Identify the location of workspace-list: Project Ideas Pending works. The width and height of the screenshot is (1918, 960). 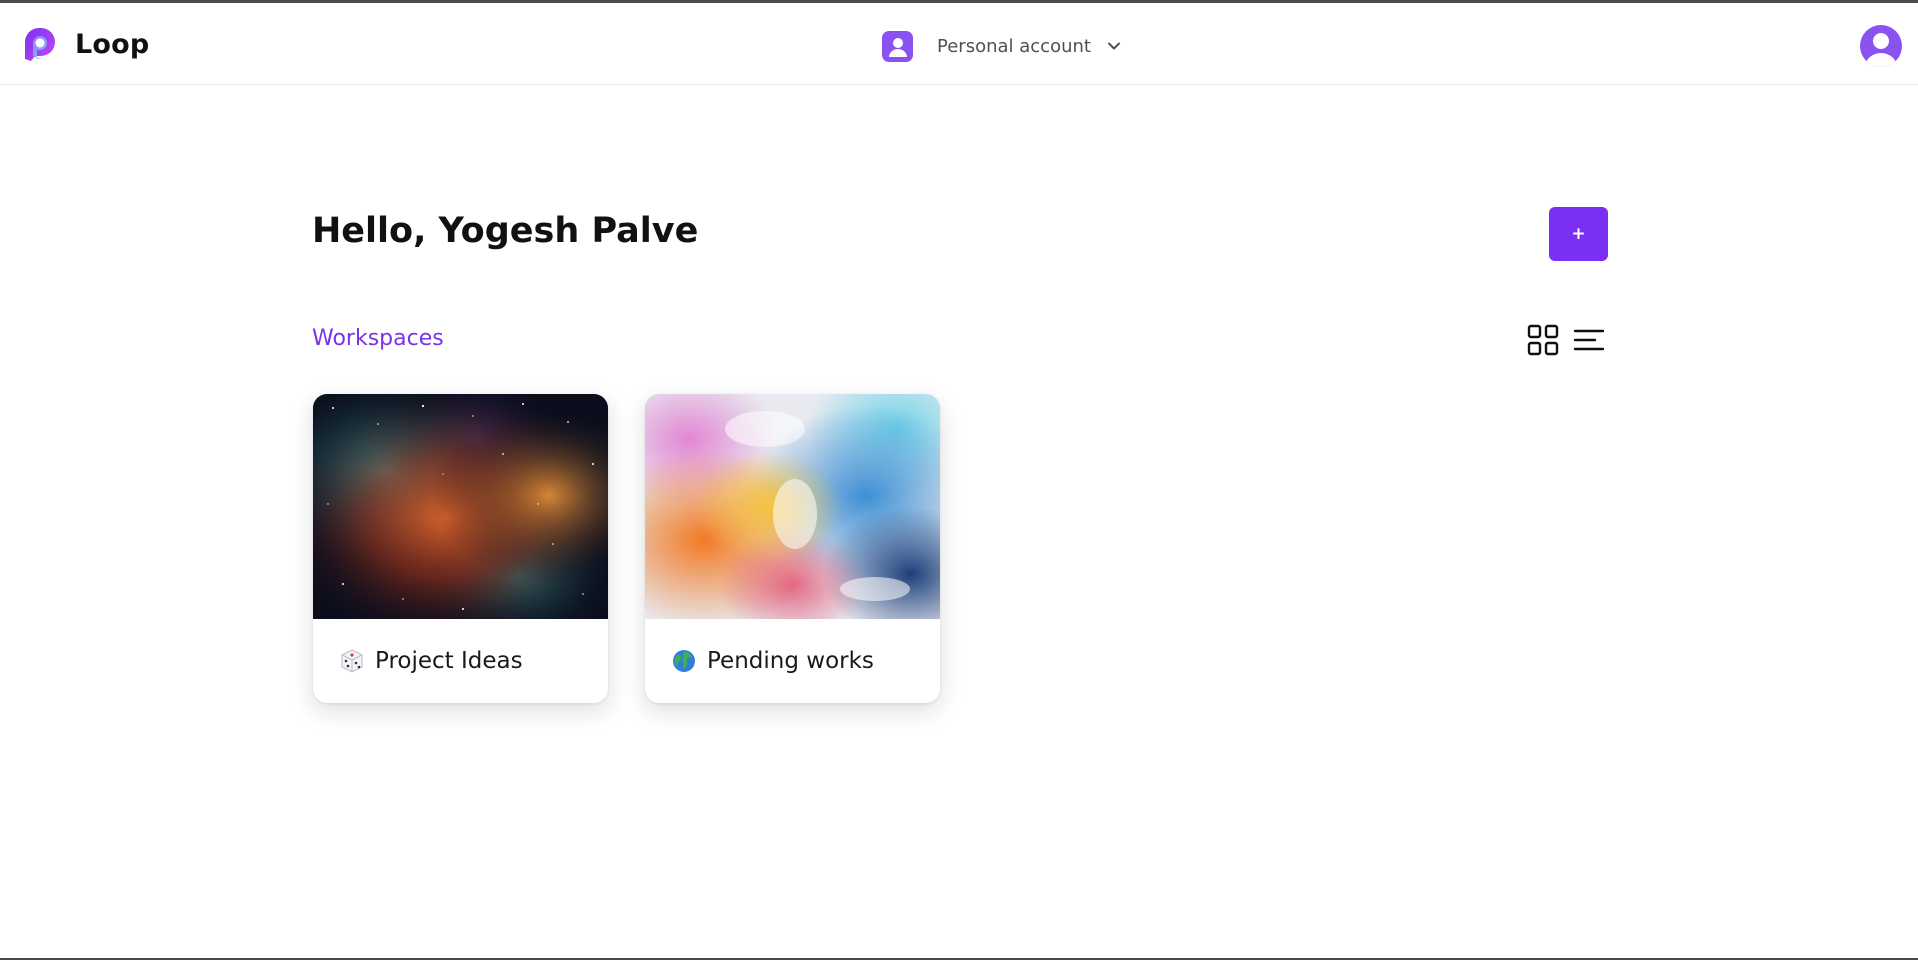
(626, 548).